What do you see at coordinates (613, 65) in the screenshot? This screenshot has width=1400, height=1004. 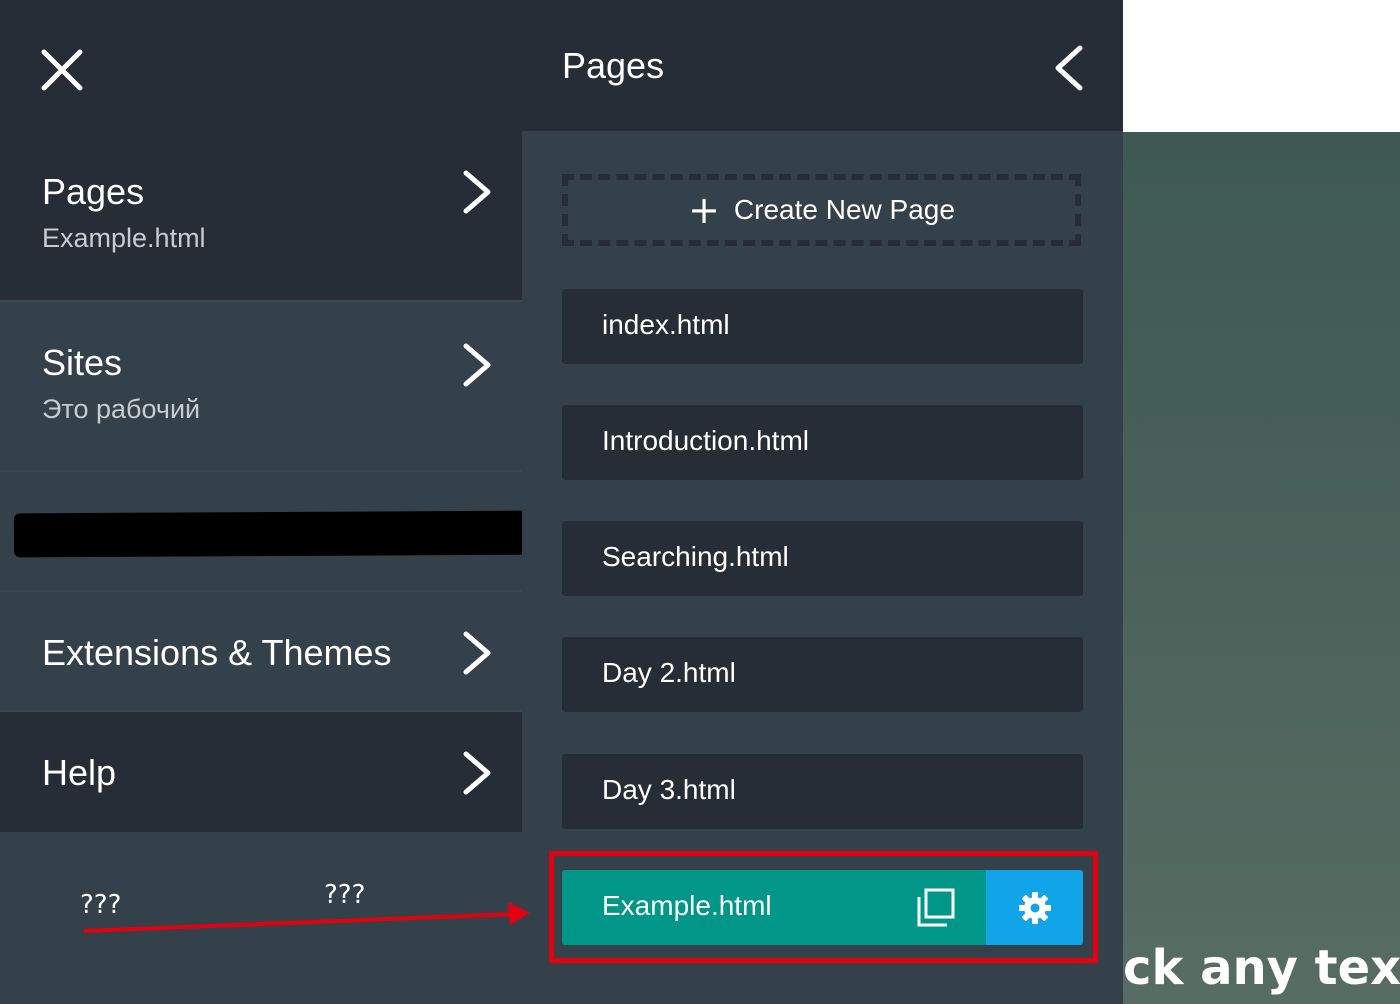 I see `pages-panel-title: Pages` at bounding box center [613, 65].